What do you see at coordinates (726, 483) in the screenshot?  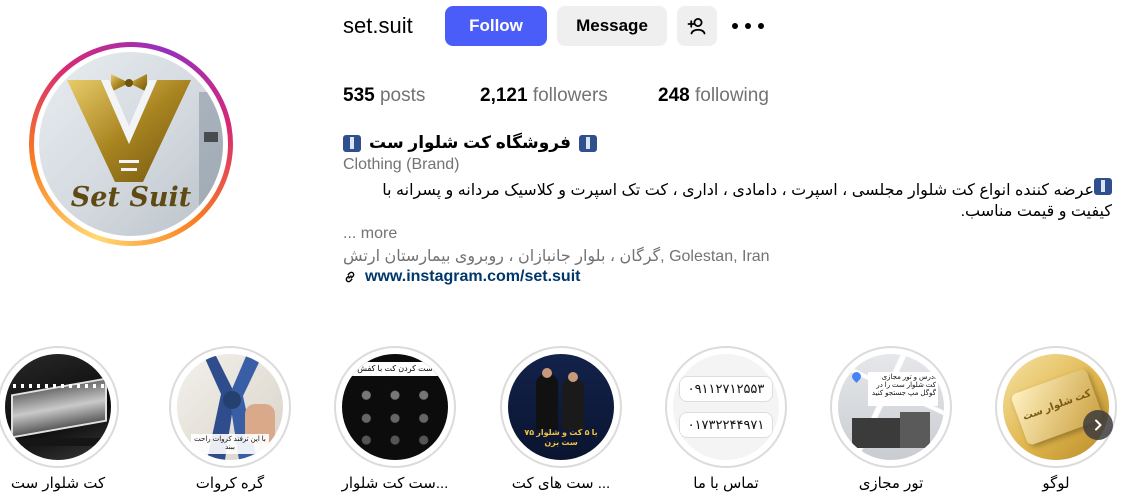 I see `highlight-label: تماس با ما` at bounding box center [726, 483].